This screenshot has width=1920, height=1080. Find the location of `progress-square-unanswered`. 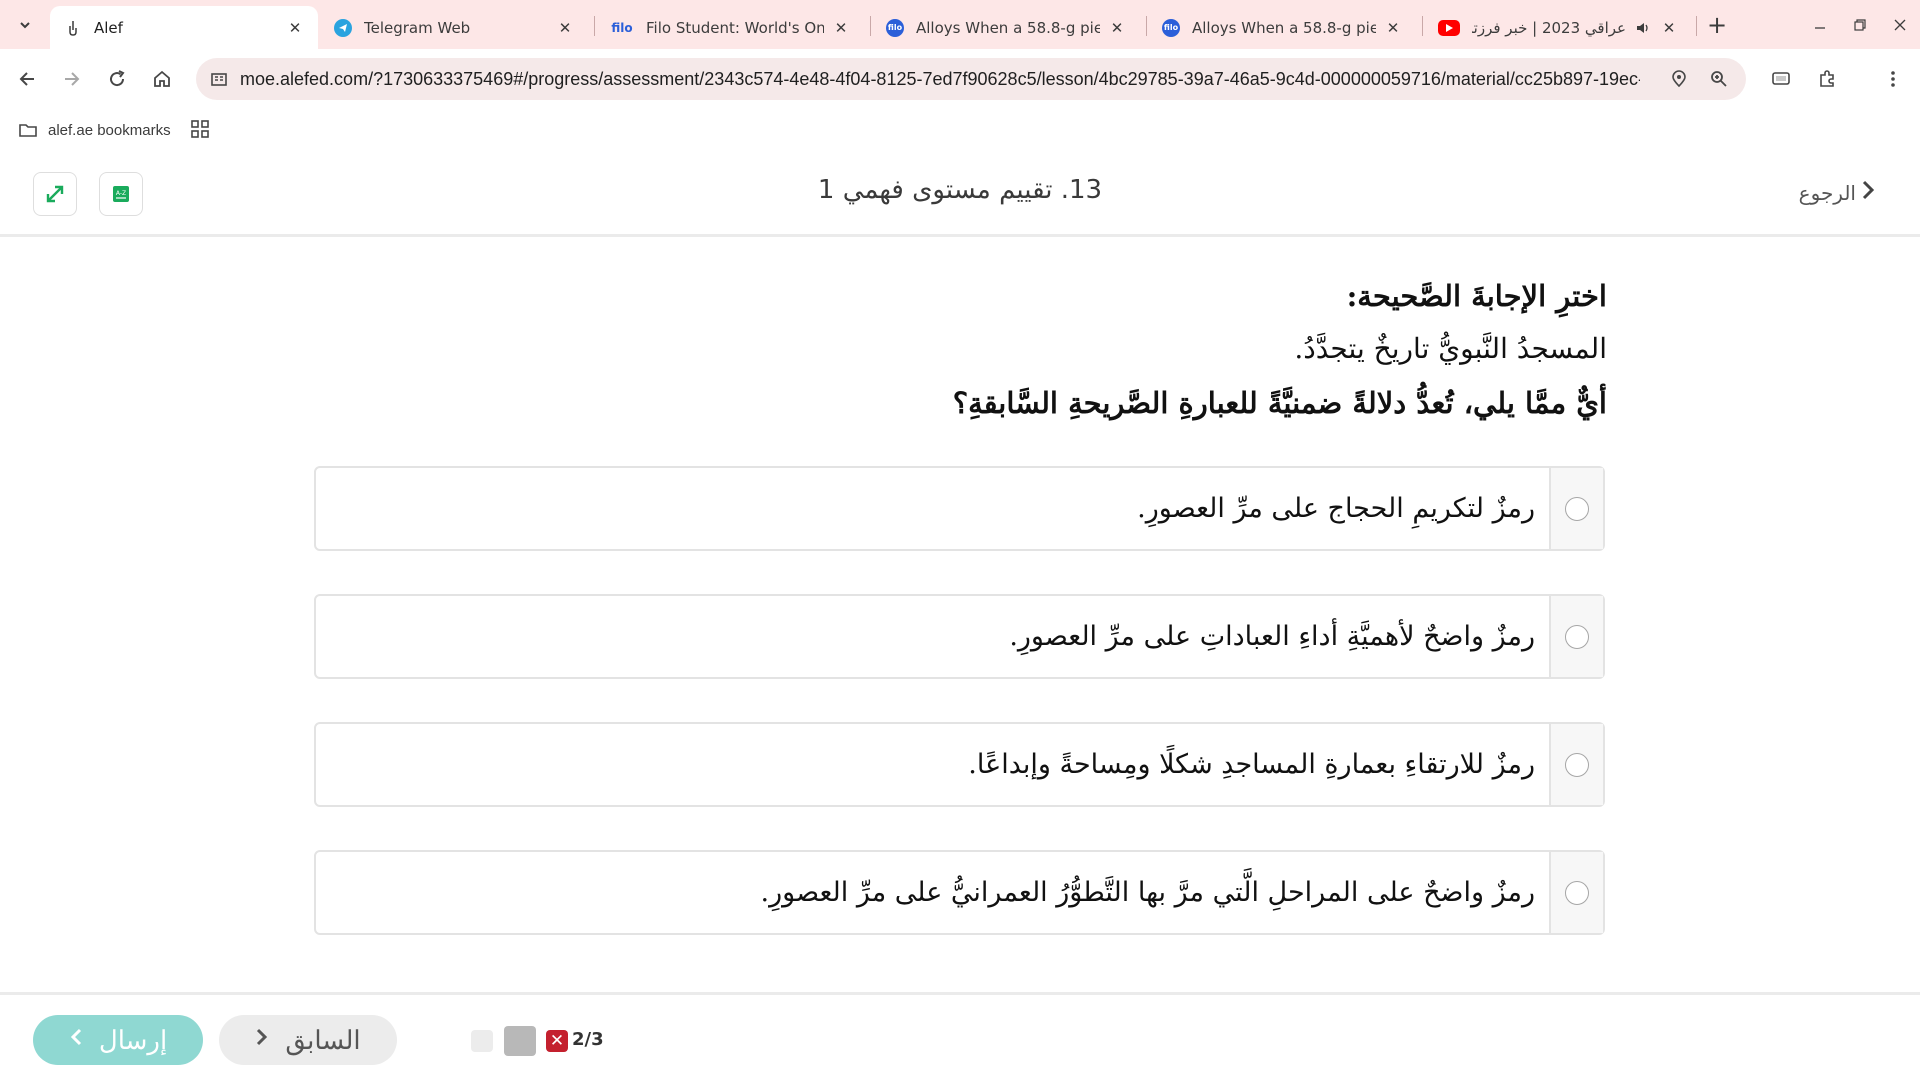

progress-square-unanswered is located at coordinates (482, 1041).